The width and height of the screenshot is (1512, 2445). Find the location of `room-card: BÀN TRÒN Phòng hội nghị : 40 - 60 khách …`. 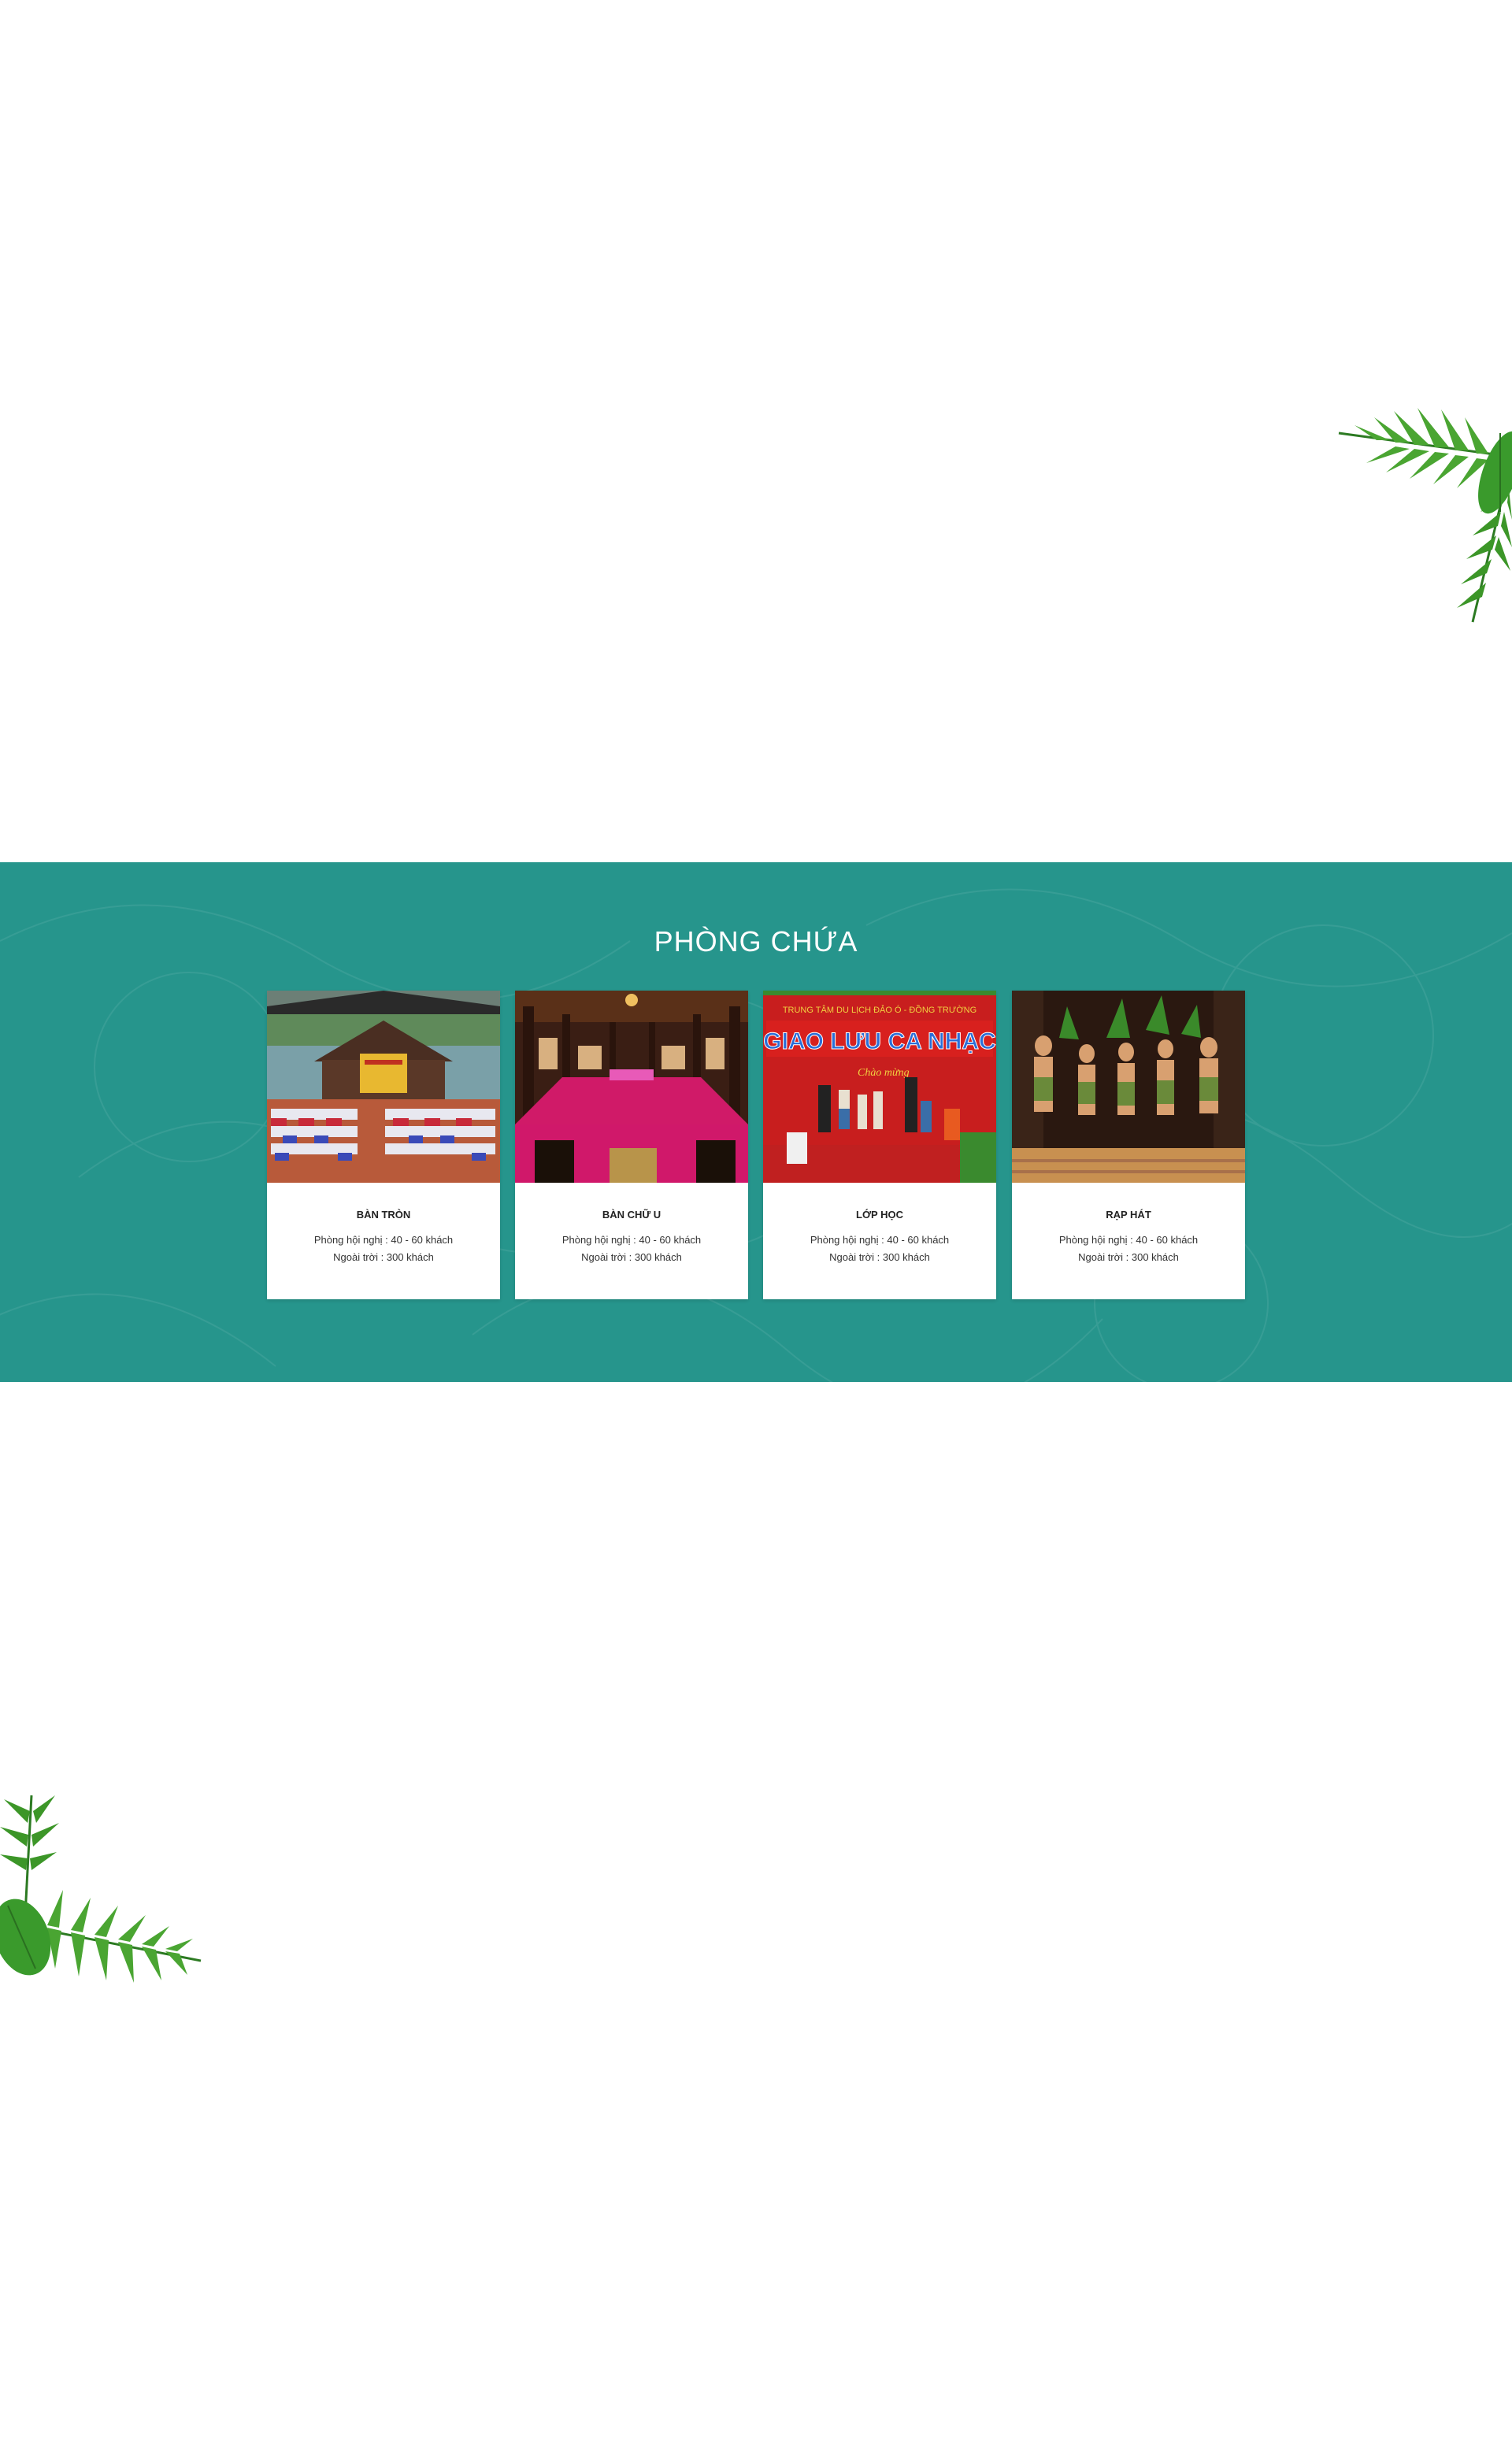

room-card: BÀN TRÒN Phòng hội nghị : 40 - 60 khách … is located at coordinates (383, 1145).